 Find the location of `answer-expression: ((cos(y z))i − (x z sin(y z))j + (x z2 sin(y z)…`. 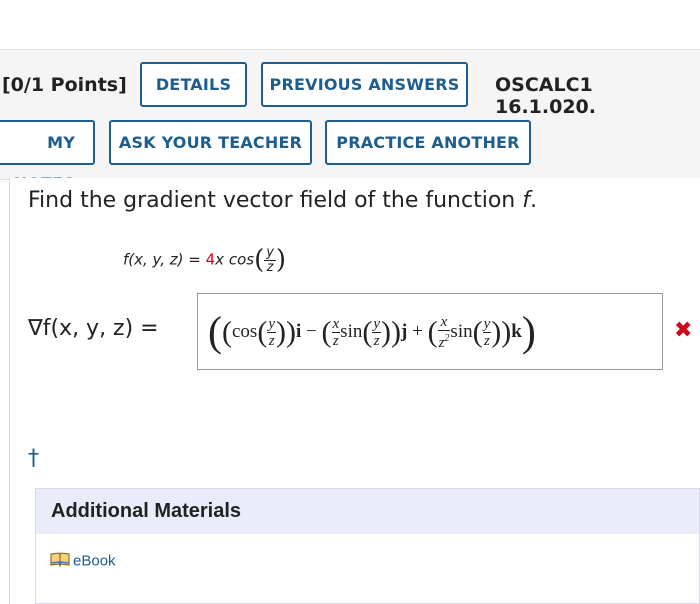

answer-expression: ((cos(y z))i − (x z sin(y z))j + (x z2 sin(y z)… is located at coordinates (372, 332).